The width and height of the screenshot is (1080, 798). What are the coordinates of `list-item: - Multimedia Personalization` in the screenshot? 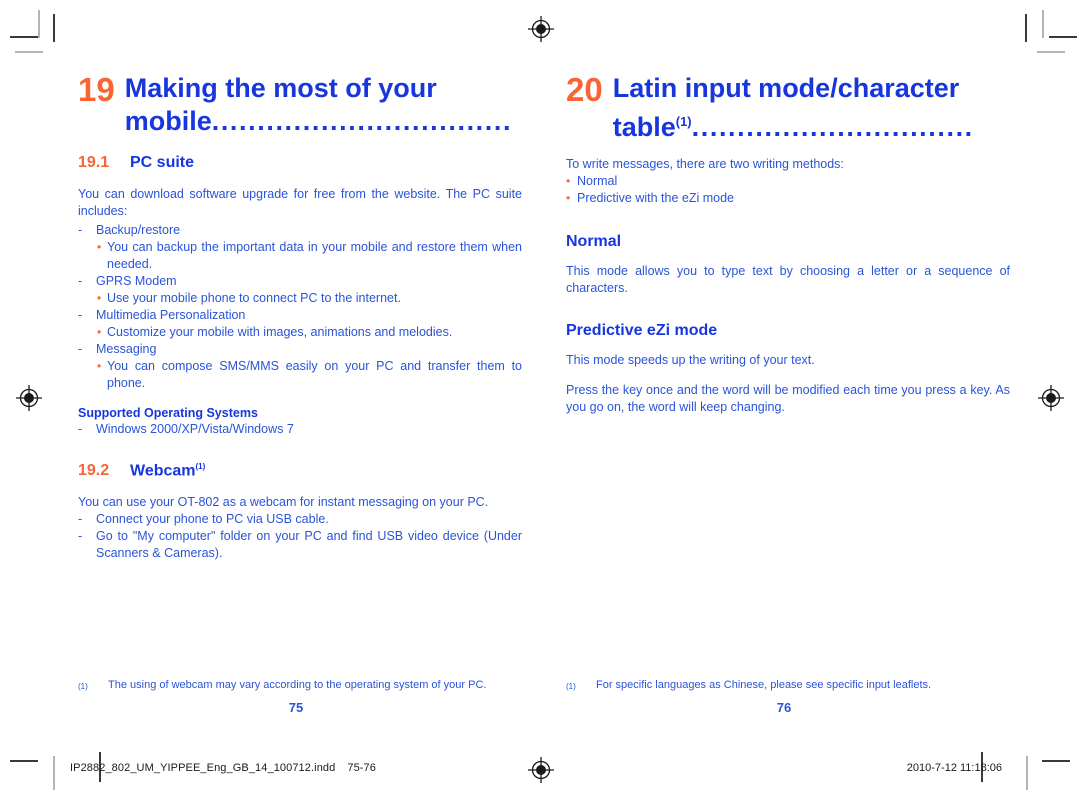 It's located at (300, 315).